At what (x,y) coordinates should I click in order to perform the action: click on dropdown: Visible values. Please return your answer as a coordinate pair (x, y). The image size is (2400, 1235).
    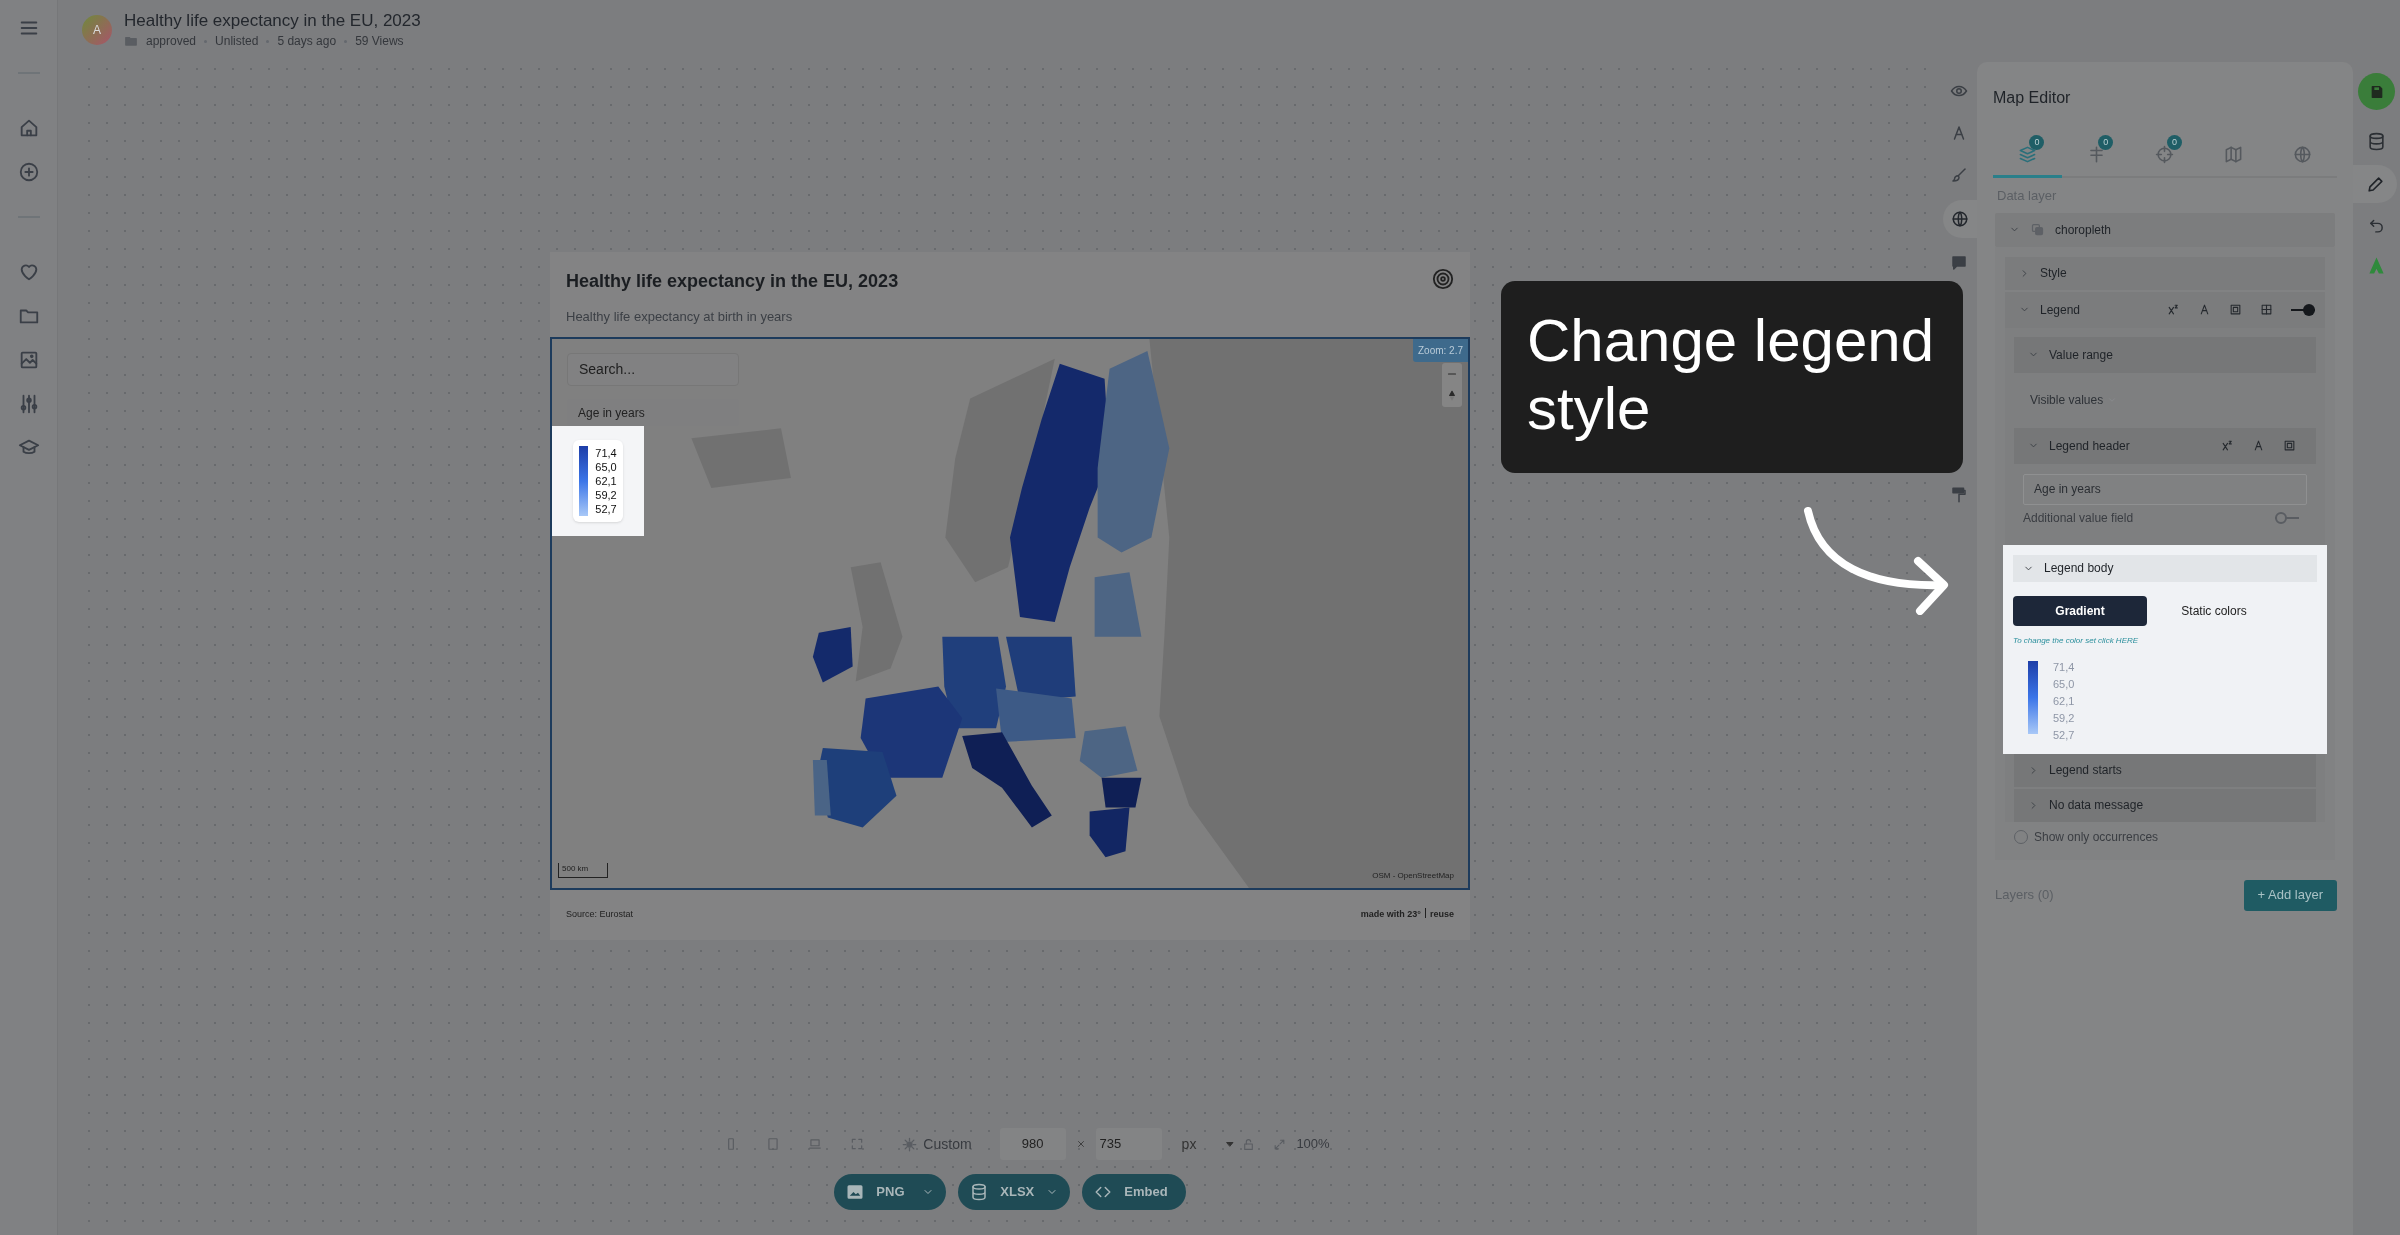
    Looking at the image, I should click on (2074, 400).